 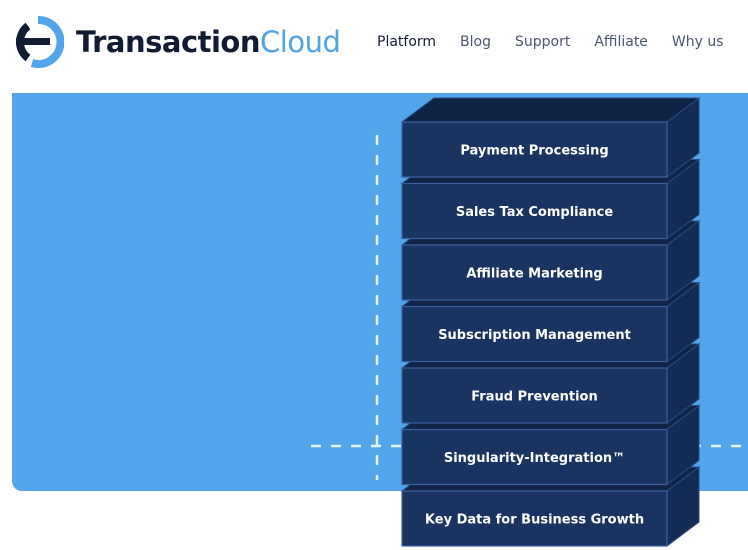 What do you see at coordinates (534, 520) in the screenshot?
I see `block-label: Key Data for Business Growth` at bounding box center [534, 520].